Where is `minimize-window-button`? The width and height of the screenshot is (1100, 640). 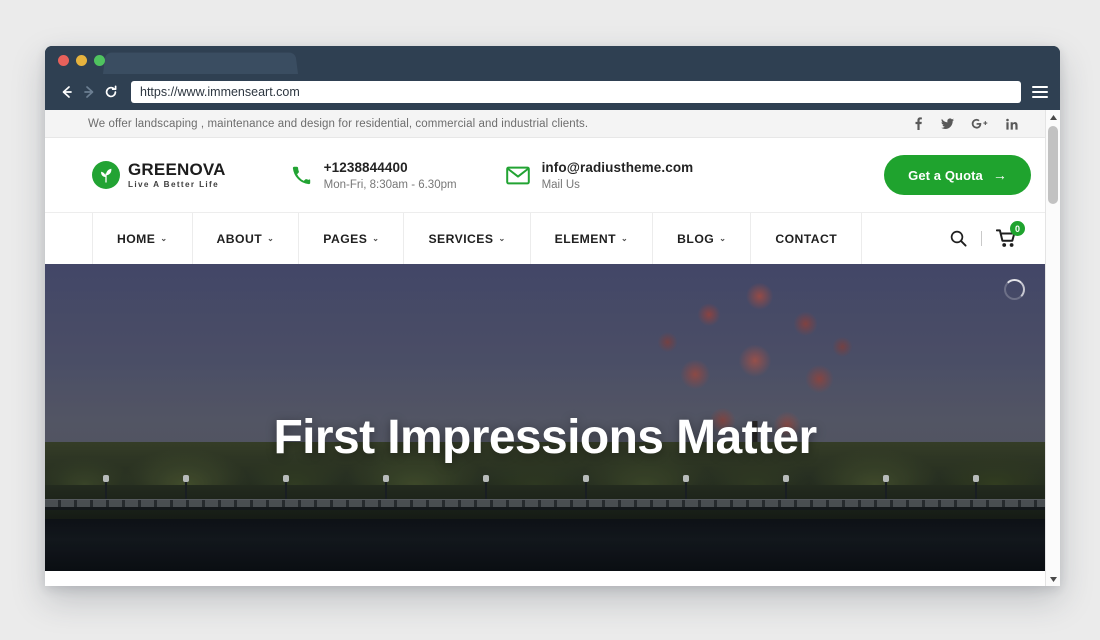 minimize-window-button is located at coordinates (81, 60).